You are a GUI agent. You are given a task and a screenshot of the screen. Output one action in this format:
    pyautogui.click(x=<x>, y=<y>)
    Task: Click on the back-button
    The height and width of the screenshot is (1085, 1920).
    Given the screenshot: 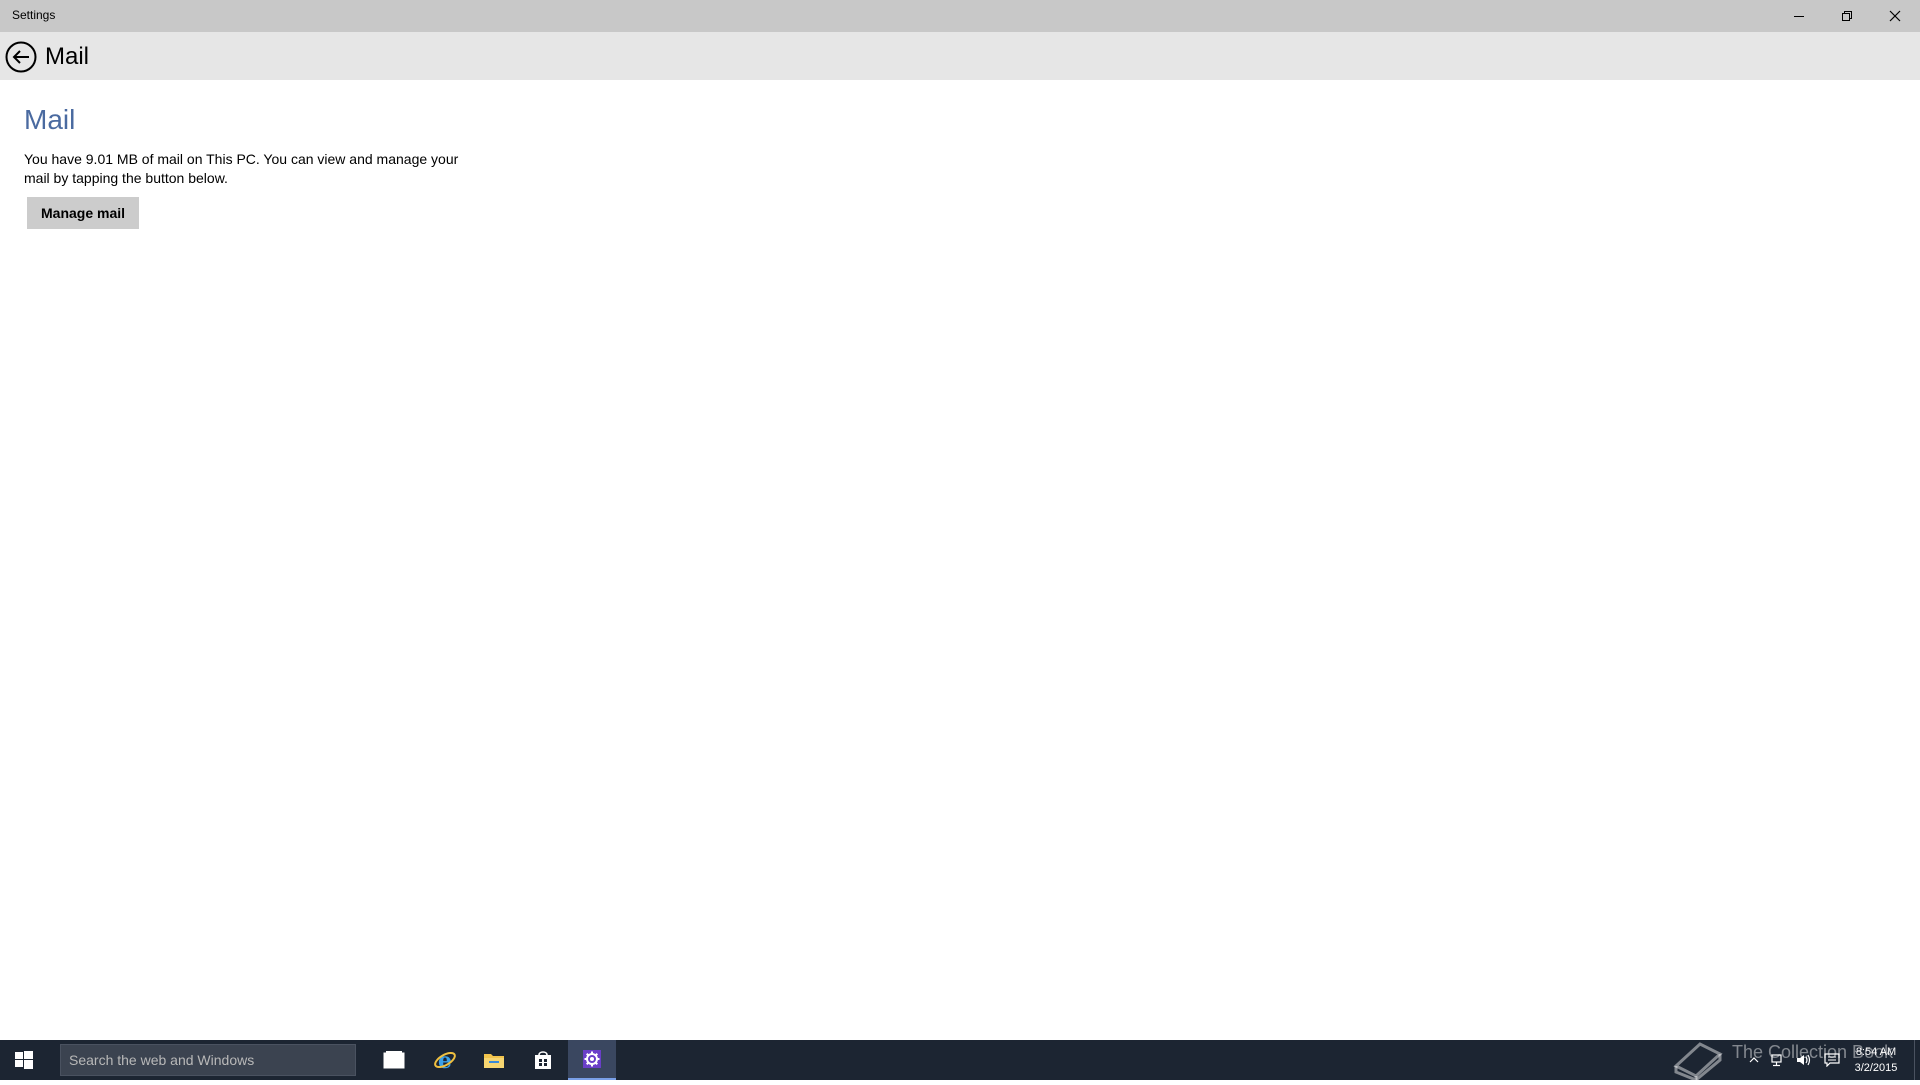 What is the action you would take?
    pyautogui.click(x=21, y=57)
    